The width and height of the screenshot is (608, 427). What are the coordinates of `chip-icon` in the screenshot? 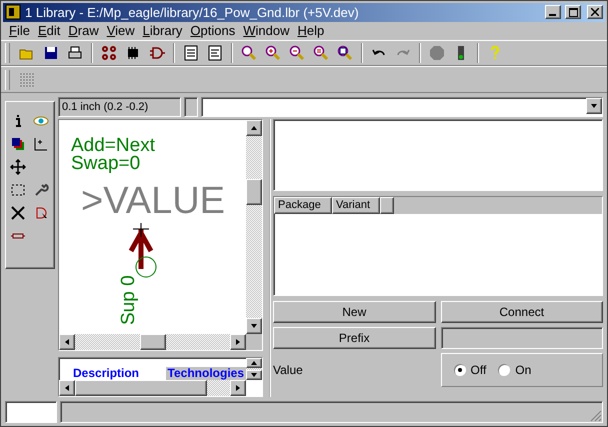 It's located at (133, 53).